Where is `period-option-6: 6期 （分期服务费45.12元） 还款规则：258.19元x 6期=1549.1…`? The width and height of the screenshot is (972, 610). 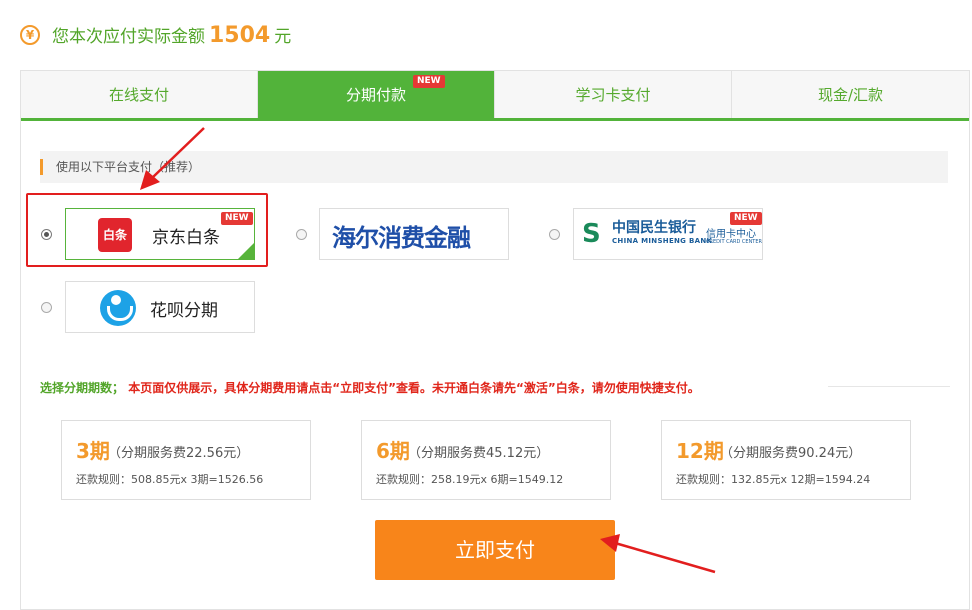 period-option-6: 6期 （分期服务费45.12元） 还款规则：258.19元x 6期=1549.1… is located at coordinates (486, 460).